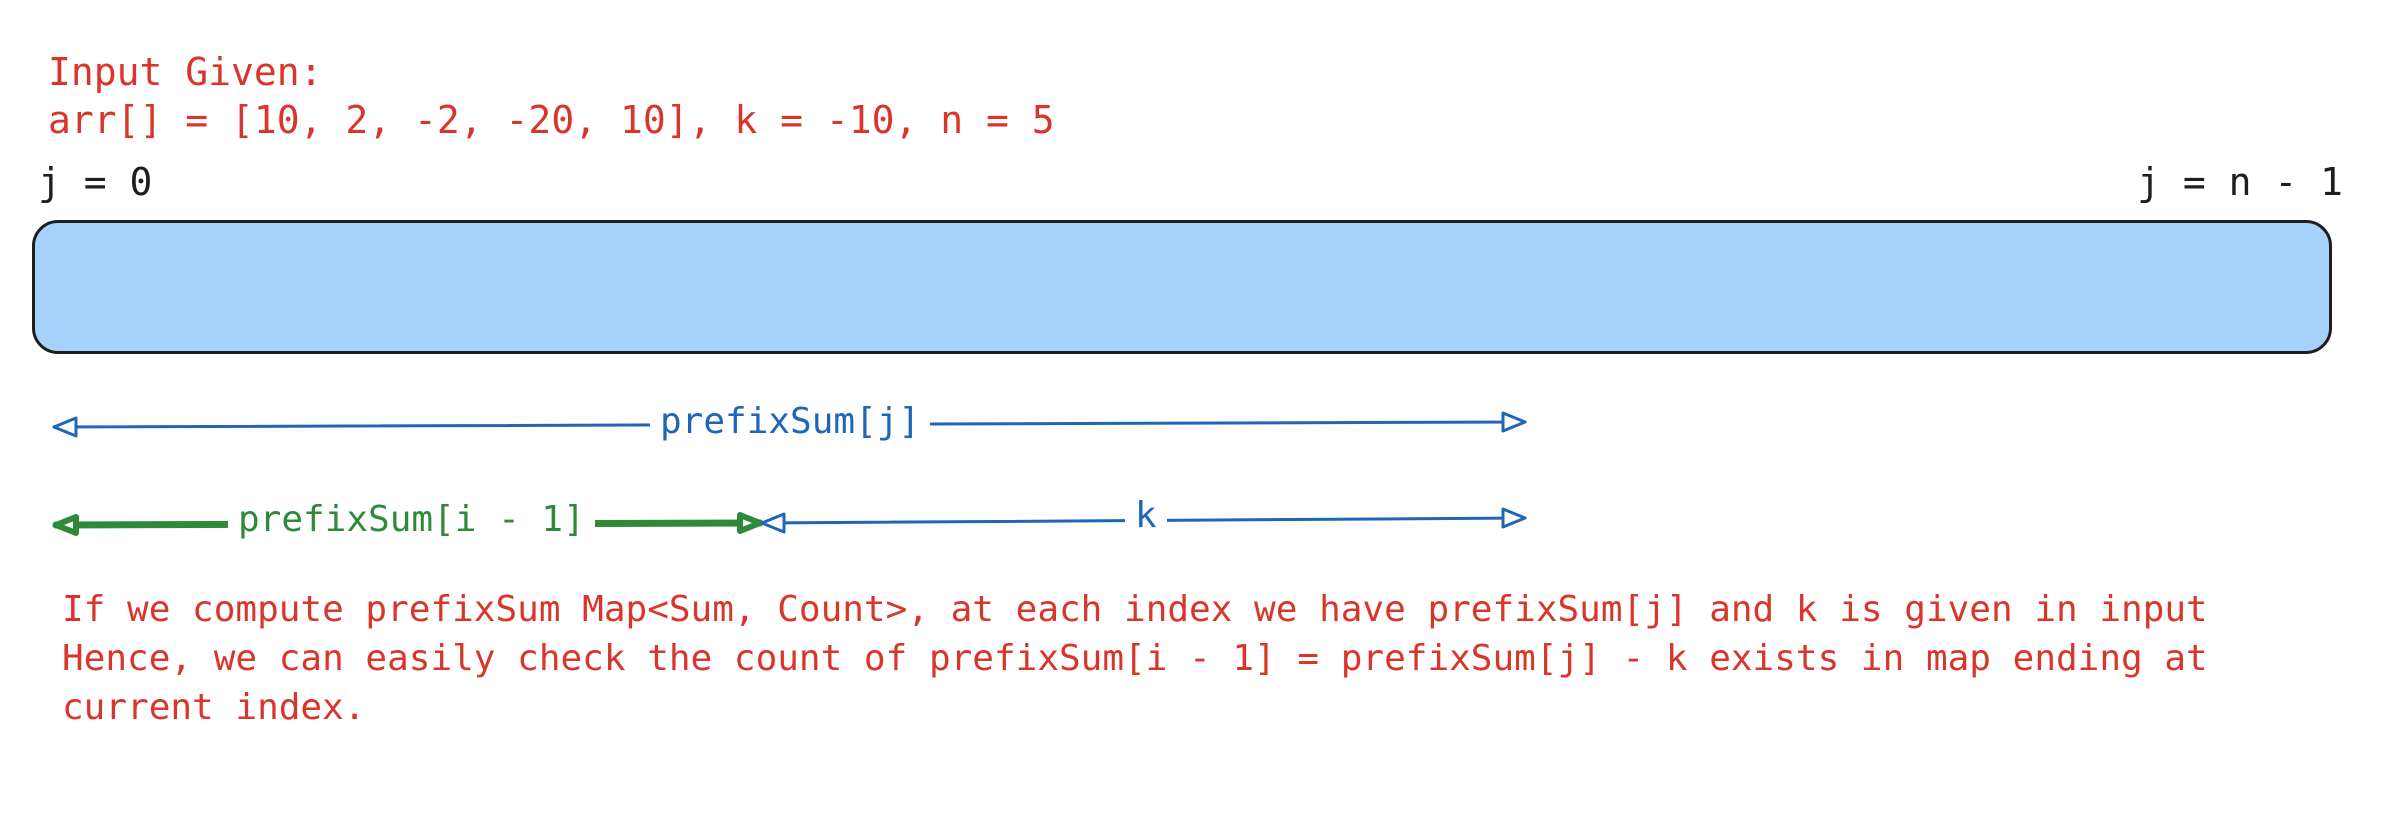 The height and width of the screenshot is (820, 2388). Describe the element at coordinates (411, 520) in the screenshot. I see `prefix-sum-i-minus-1-label: prefixSum[i - 1]` at that location.